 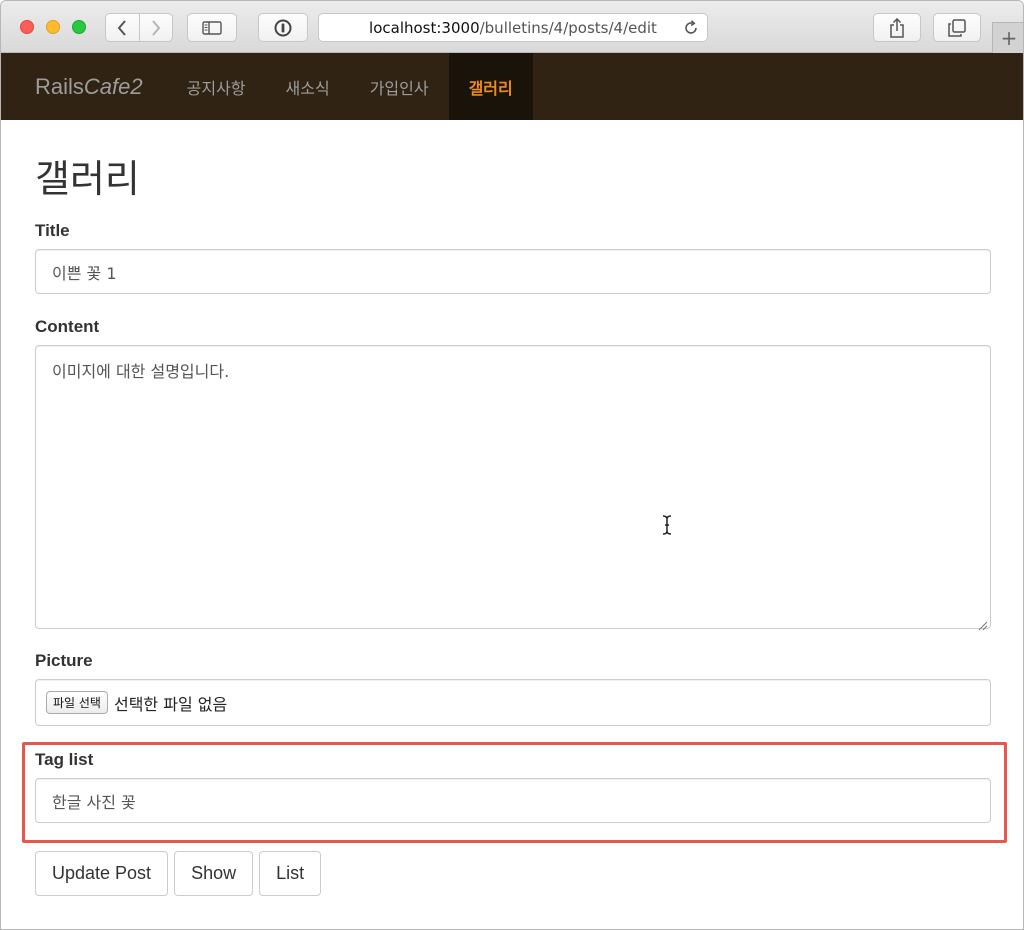 I want to click on resize-grip-icon, so click(x=983, y=623).